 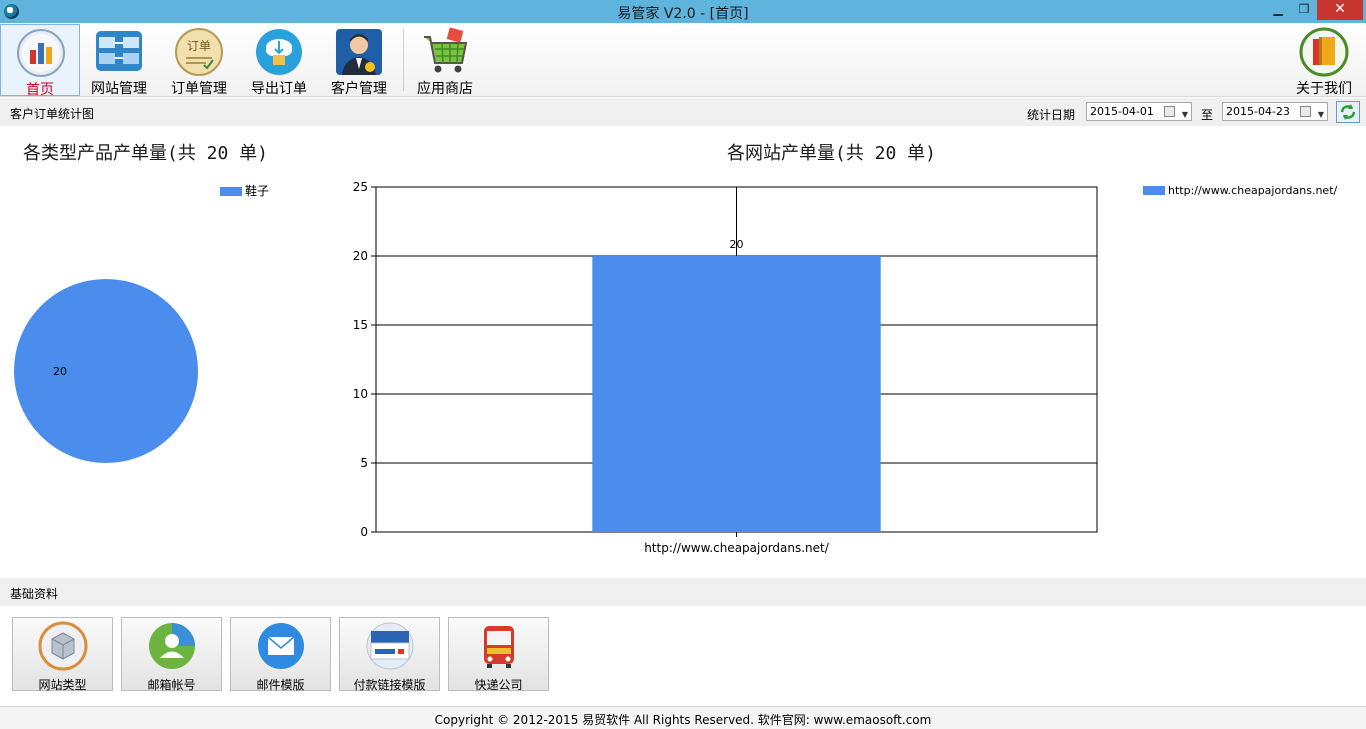 What do you see at coordinates (1258, 111) in the screenshot?
I see `end-date-value: 2015-04-23` at bounding box center [1258, 111].